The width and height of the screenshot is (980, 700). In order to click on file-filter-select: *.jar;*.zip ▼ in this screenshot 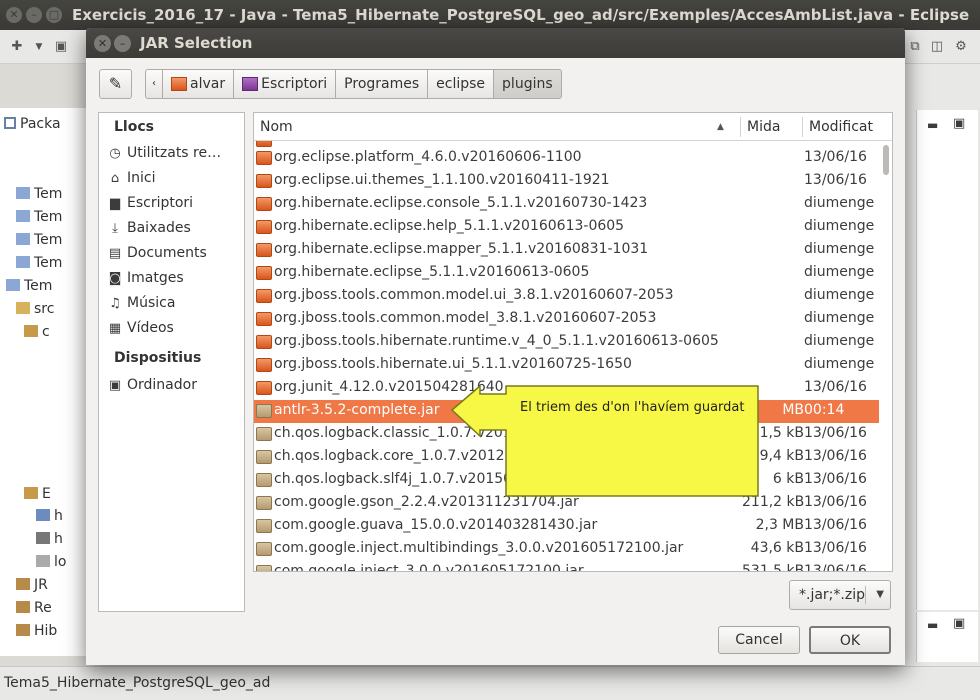, I will do `click(840, 595)`.